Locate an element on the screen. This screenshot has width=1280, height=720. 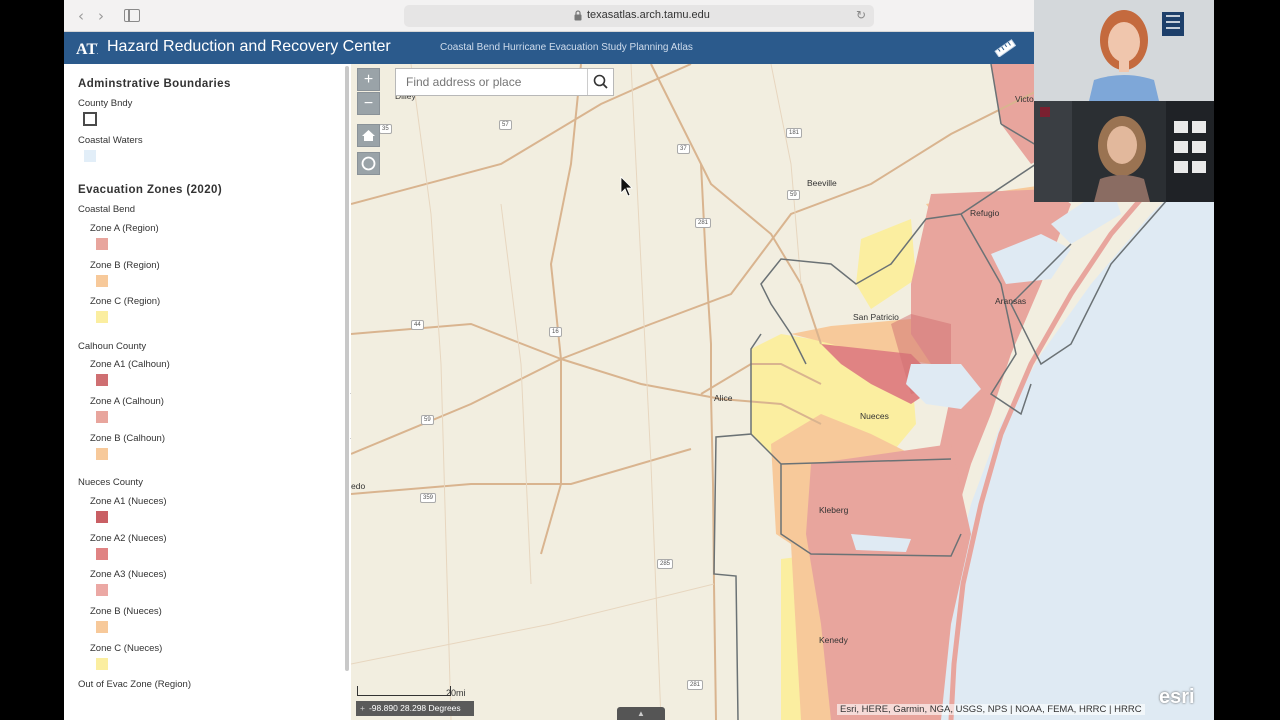
back-button: ‹ is located at coordinates (81, 16).